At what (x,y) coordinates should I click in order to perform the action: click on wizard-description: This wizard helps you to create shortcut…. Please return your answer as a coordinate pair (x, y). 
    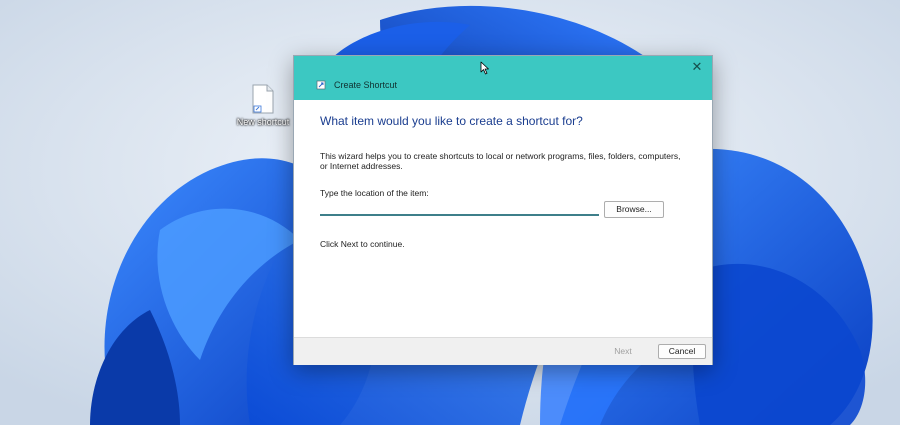
    Looking at the image, I should click on (500, 161).